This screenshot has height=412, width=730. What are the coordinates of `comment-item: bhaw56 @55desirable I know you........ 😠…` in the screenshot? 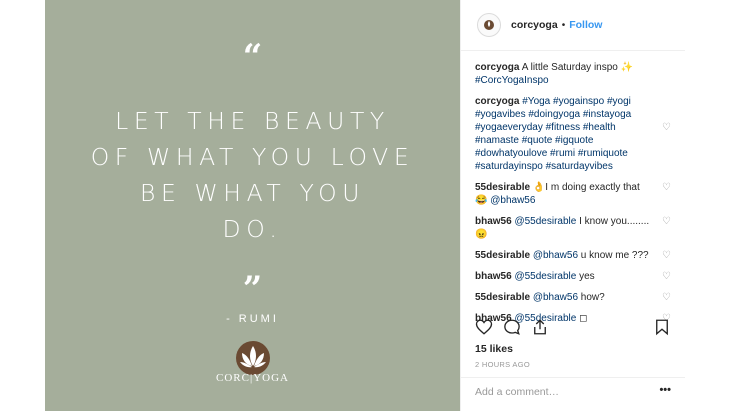 It's located at (573, 228).